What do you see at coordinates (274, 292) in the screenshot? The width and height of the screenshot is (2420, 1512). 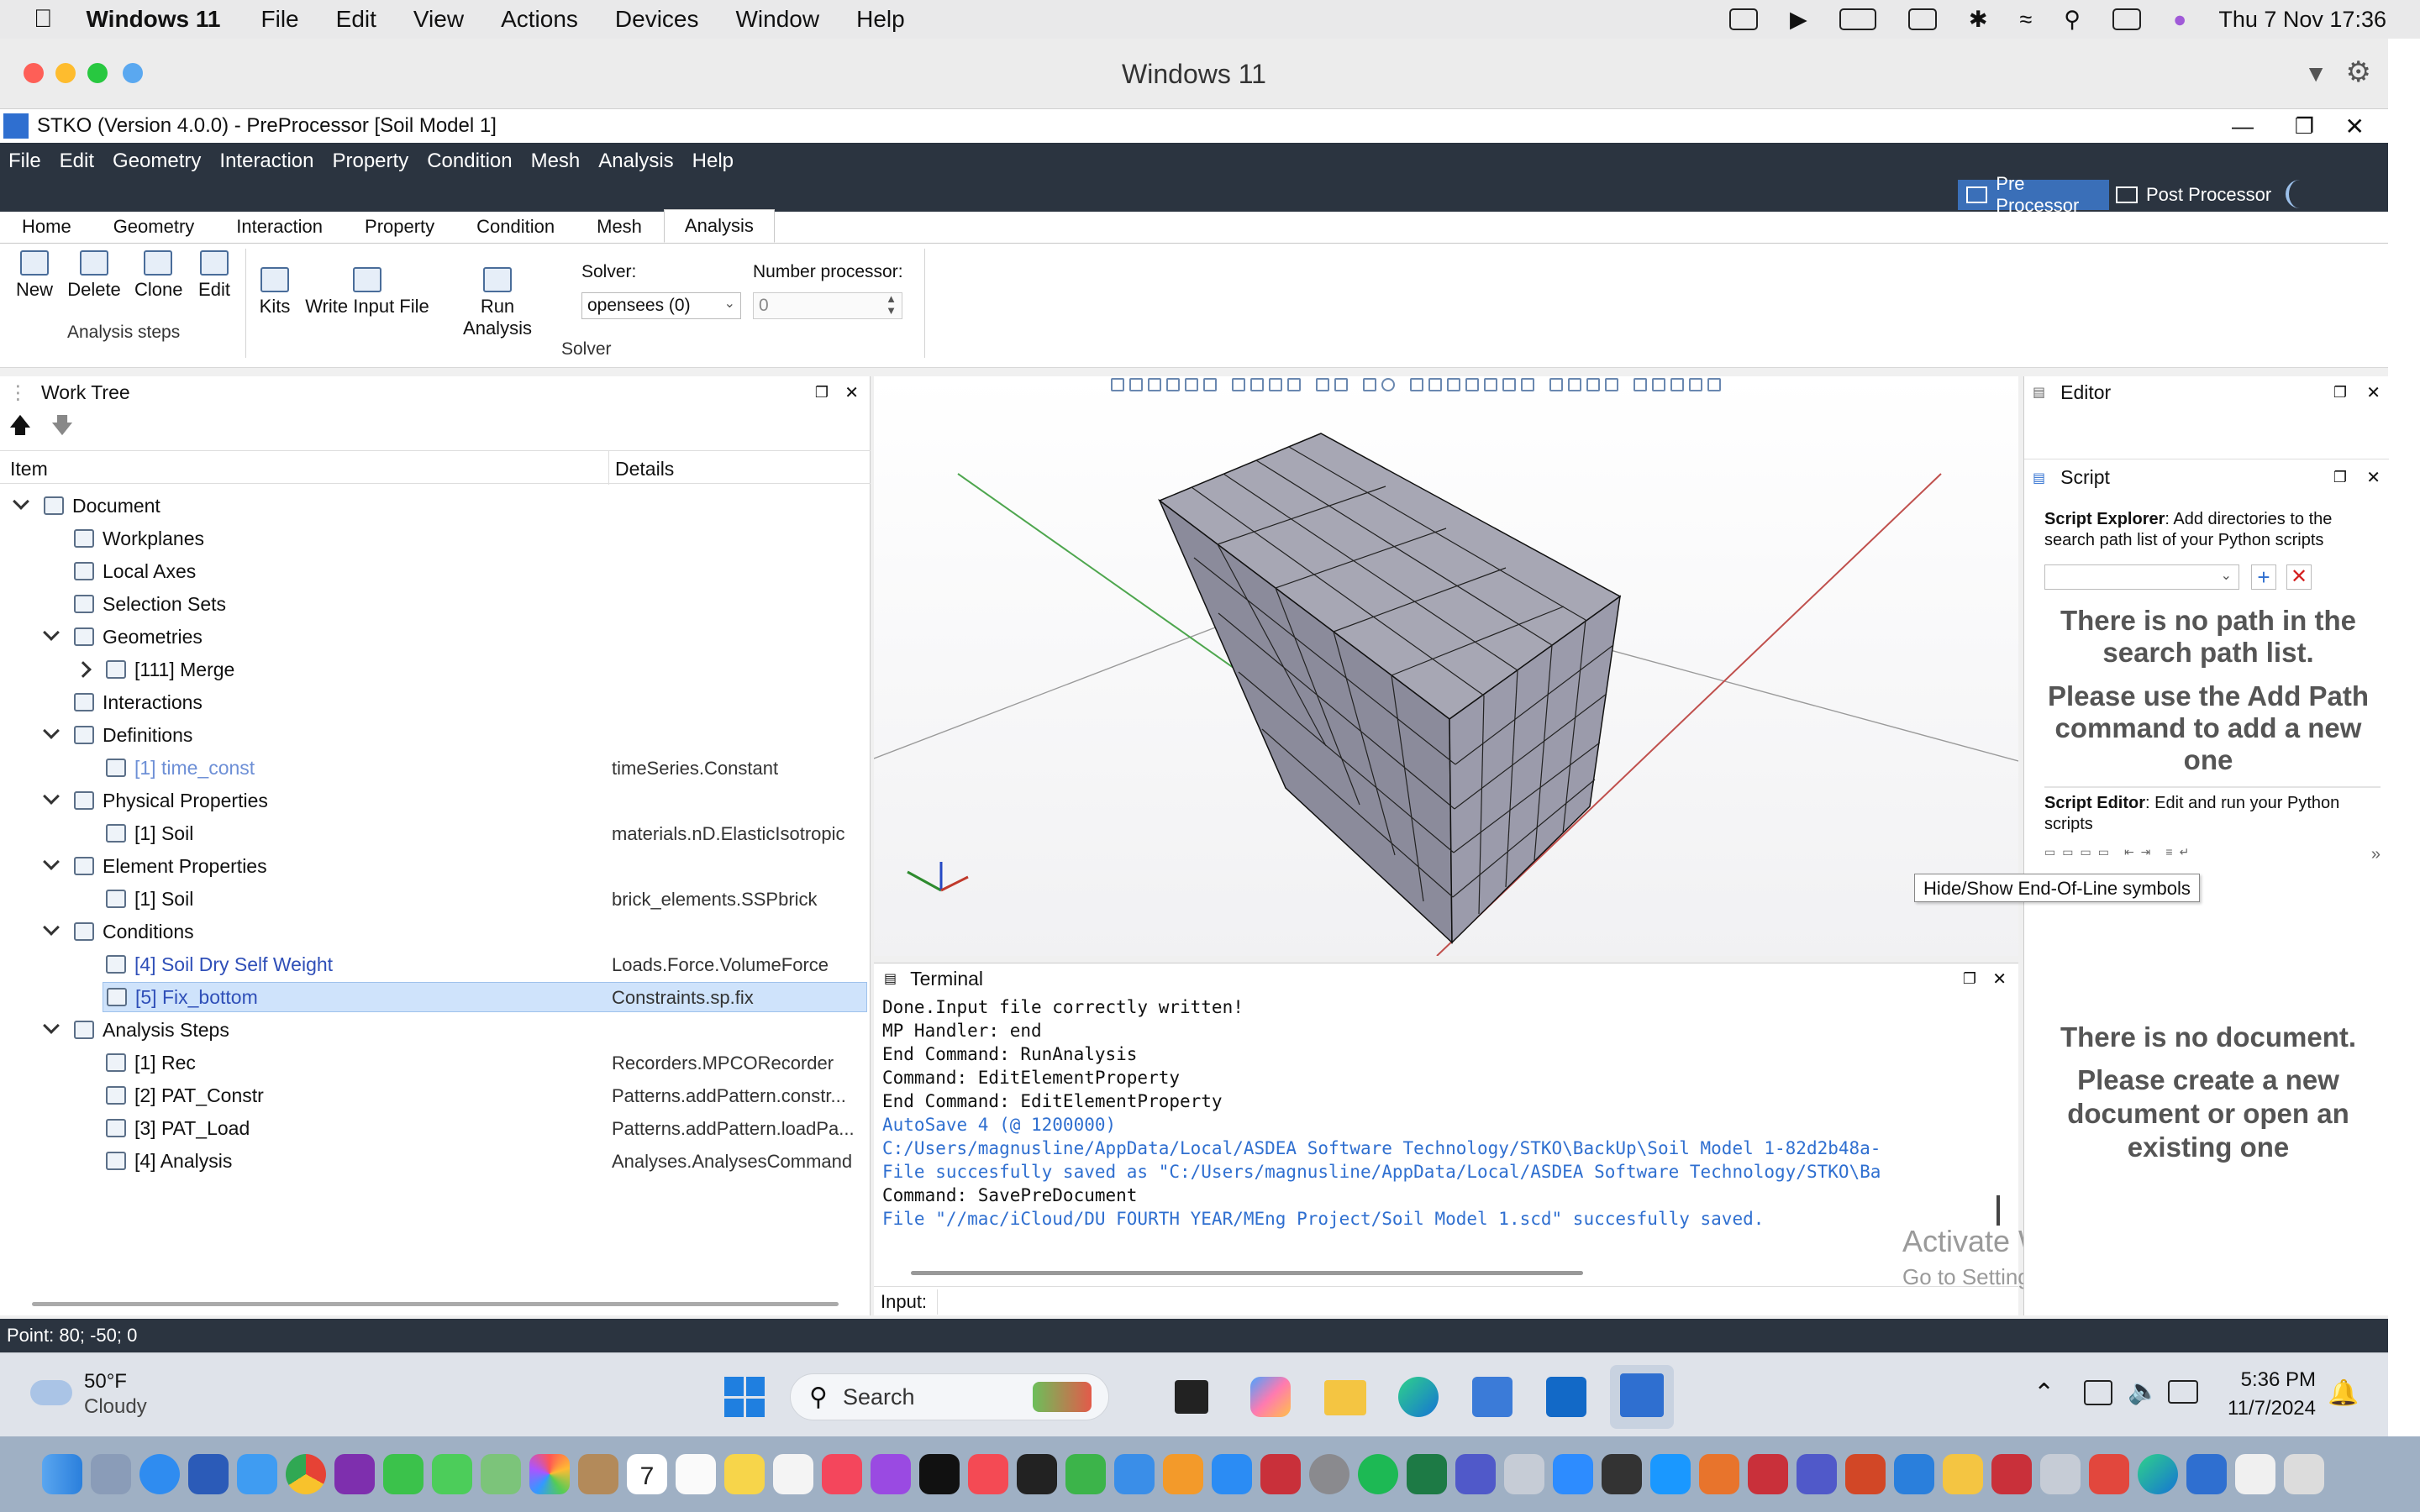 I see `kits-button: Kits` at bounding box center [274, 292].